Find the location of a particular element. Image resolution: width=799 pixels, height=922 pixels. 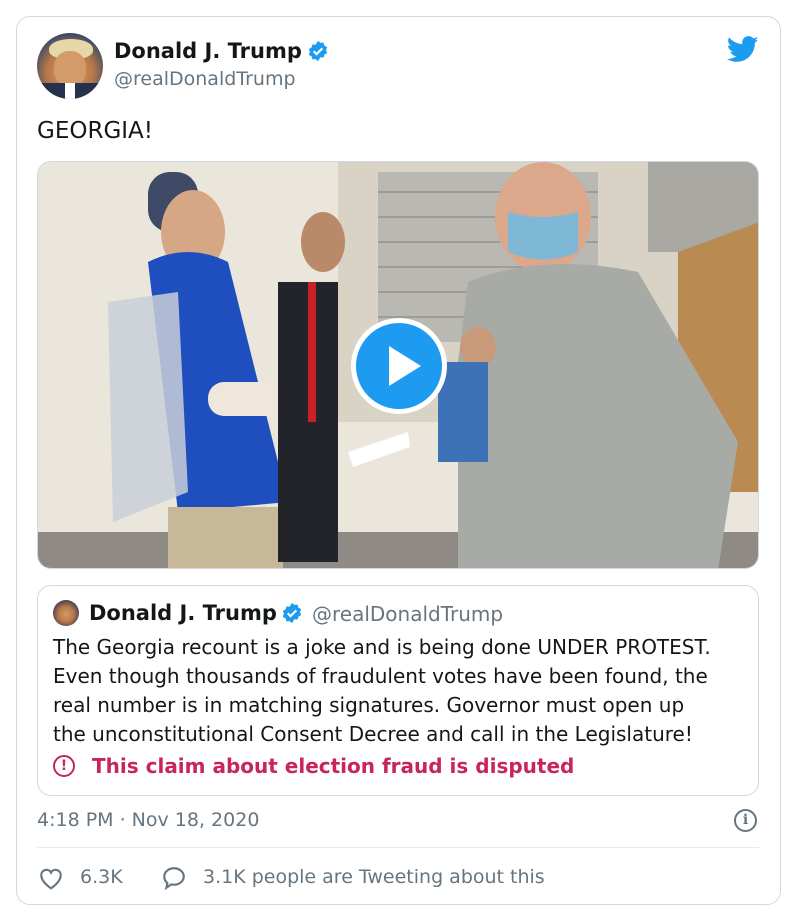

twitter-bird-icon is located at coordinates (743, 49).